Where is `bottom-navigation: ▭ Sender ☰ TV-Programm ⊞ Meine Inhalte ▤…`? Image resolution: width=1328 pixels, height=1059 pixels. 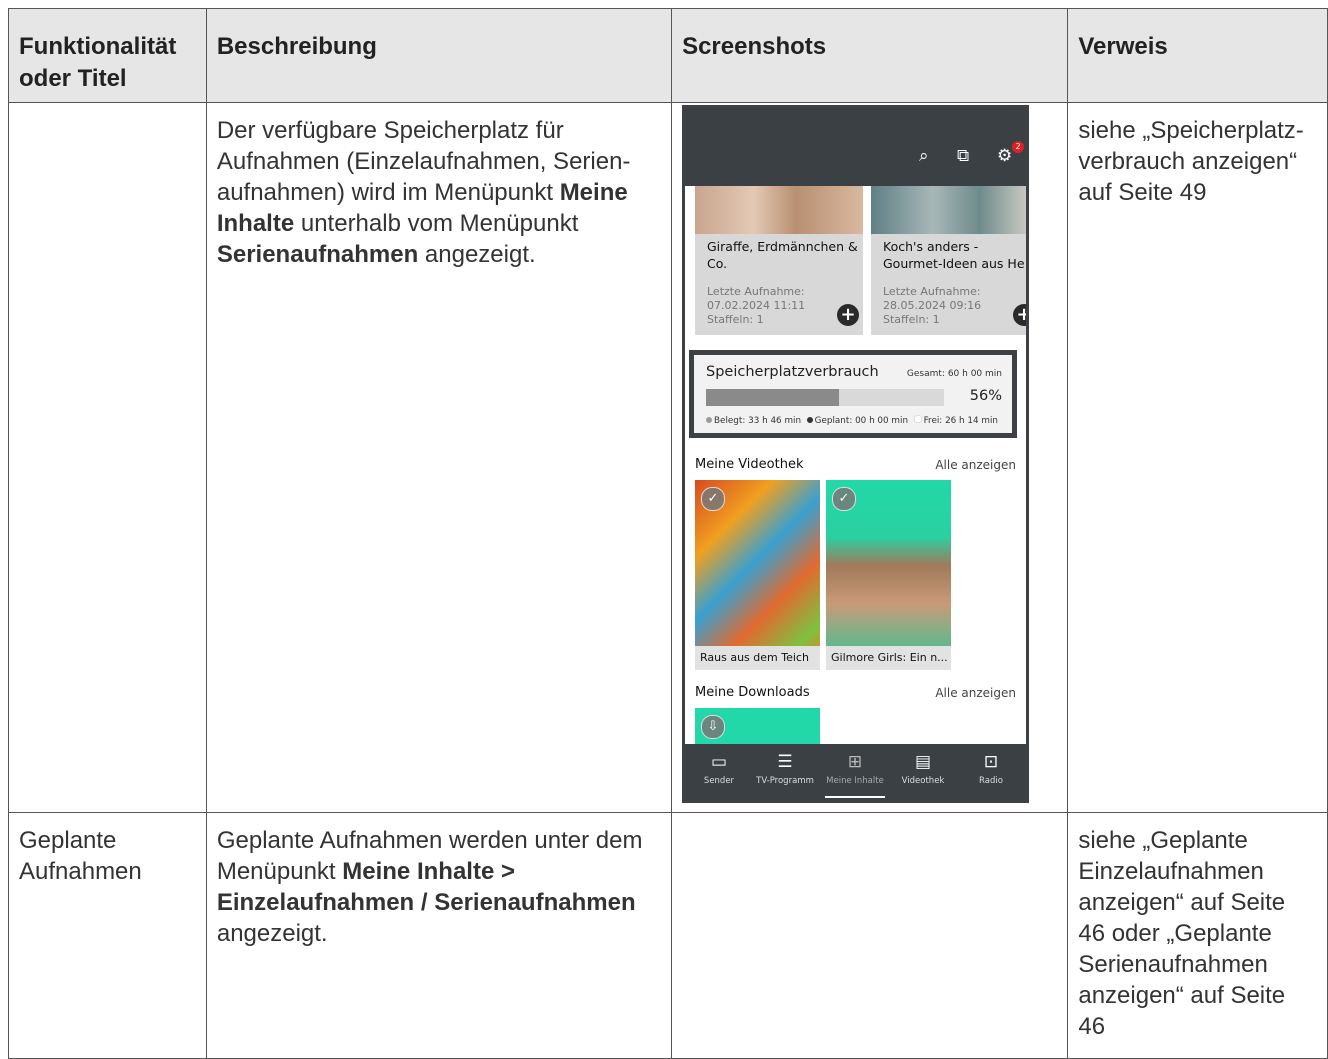
bottom-navigation: ▭ Sender ☰ TV-Programm ⊞ Meine Inhalte ▤… is located at coordinates (855, 772).